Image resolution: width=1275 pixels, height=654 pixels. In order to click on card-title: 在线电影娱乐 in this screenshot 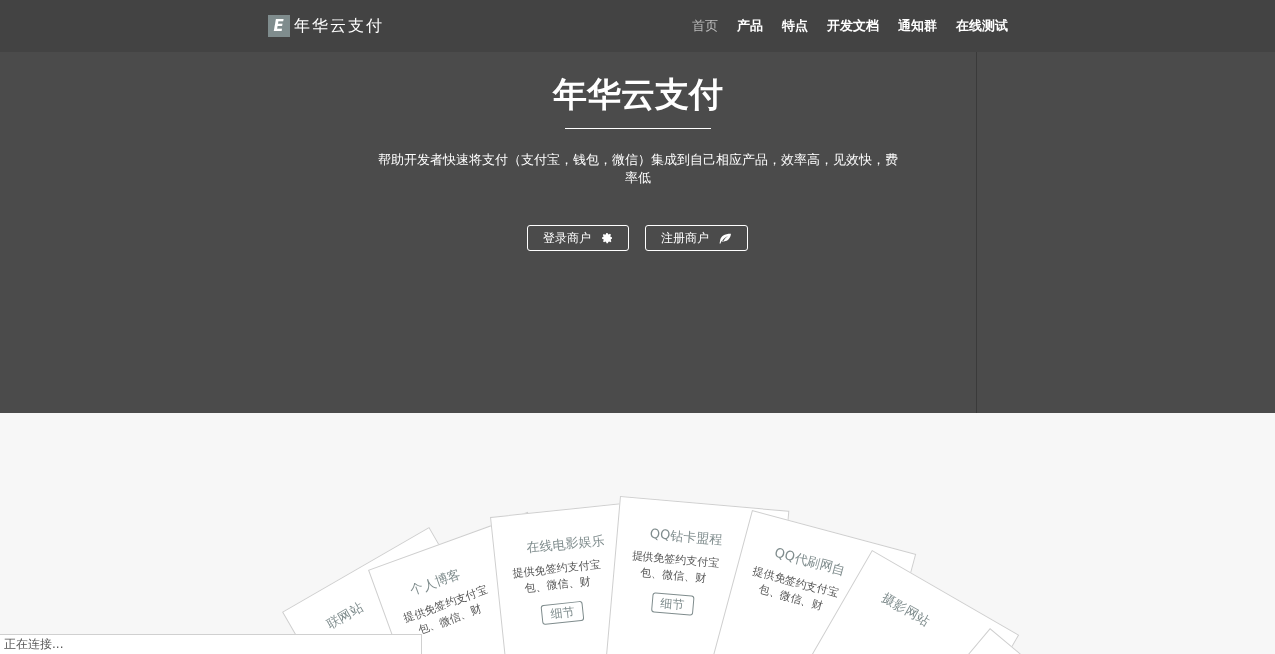, I will do `click(565, 544)`.